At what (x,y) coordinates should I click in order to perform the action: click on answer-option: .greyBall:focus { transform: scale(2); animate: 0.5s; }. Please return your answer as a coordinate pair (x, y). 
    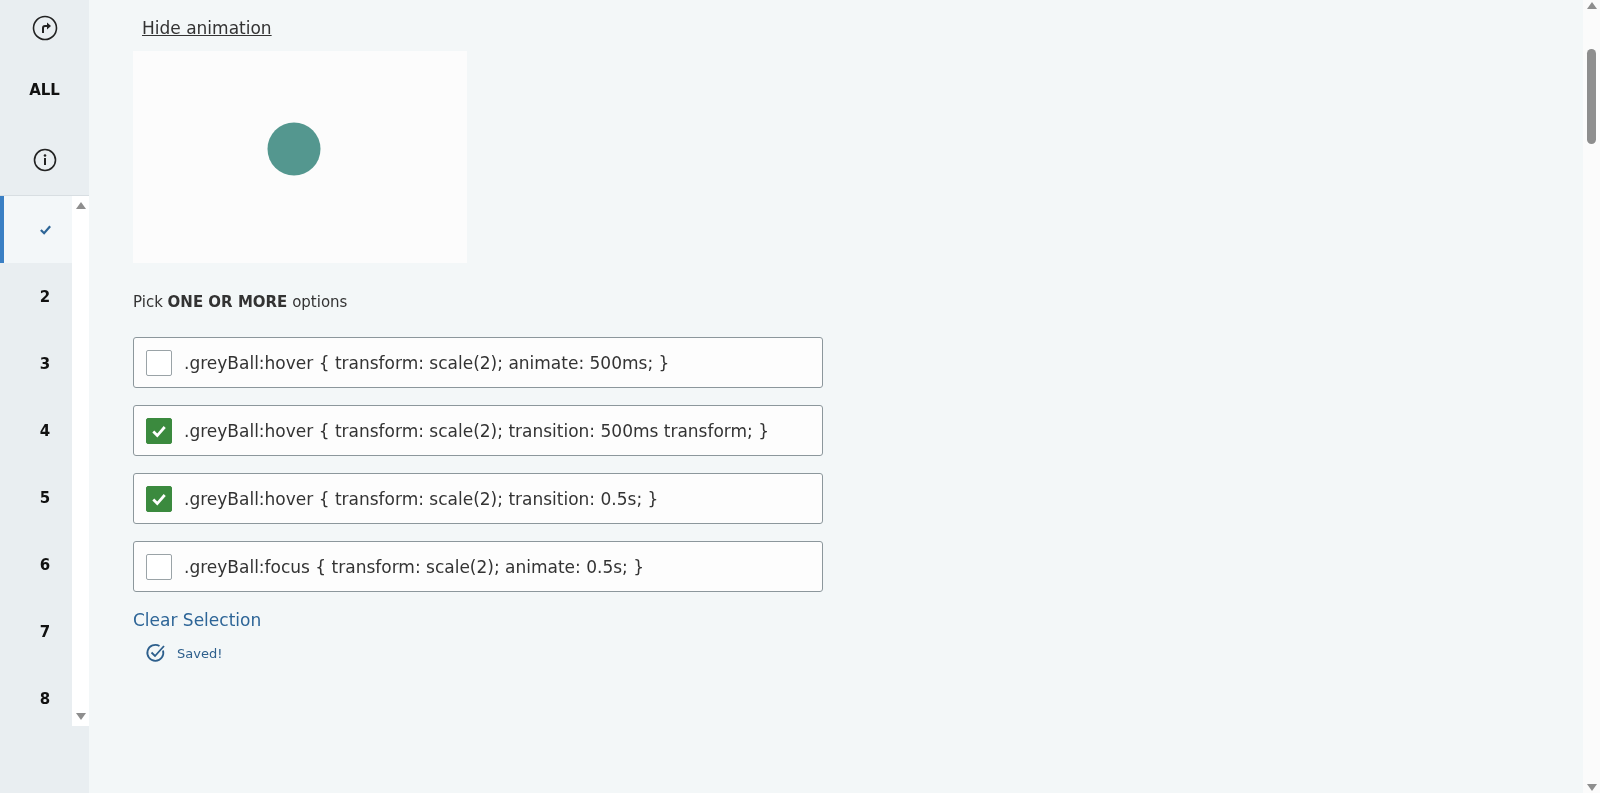
    Looking at the image, I should click on (478, 566).